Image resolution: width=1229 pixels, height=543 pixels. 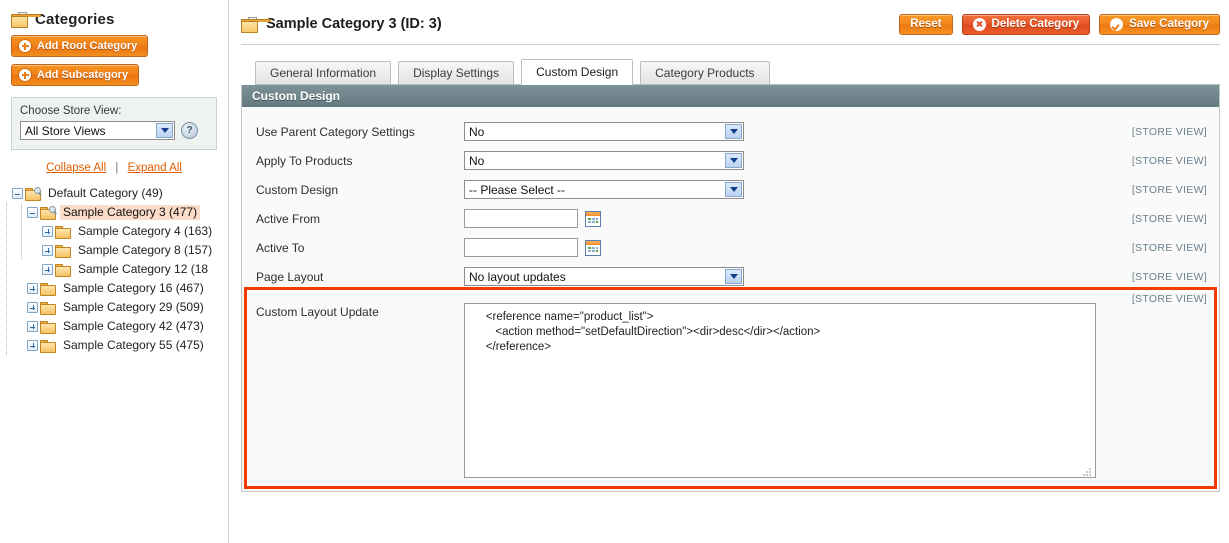 What do you see at coordinates (521, 247) in the screenshot?
I see `input-active-to` at bounding box center [521, 247].